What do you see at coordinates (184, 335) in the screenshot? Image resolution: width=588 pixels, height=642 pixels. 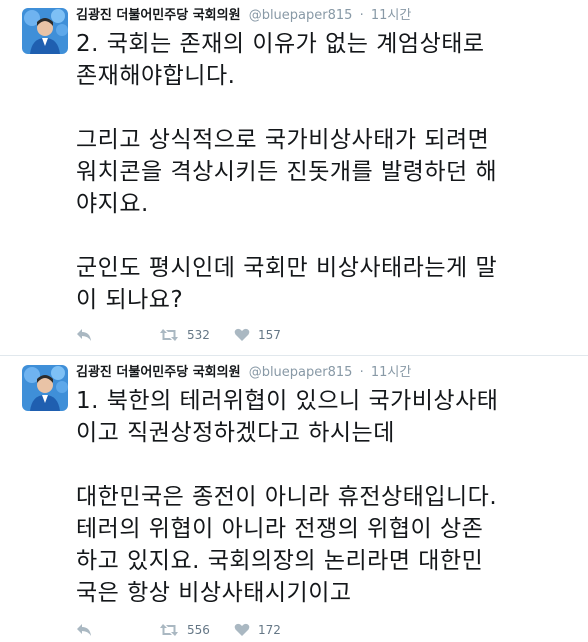 I see `retweet-button: 532` at bounding box center [184, 335].